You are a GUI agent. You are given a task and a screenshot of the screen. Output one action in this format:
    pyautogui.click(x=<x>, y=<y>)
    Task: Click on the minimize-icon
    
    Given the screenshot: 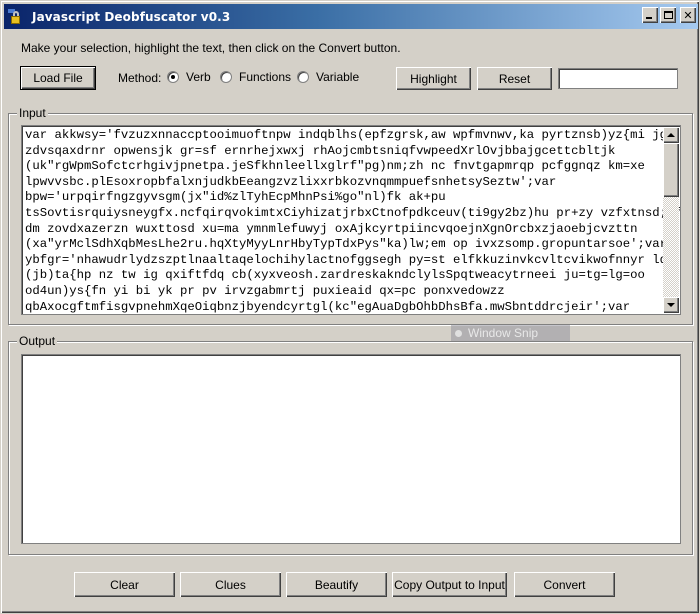 What is the action you would take?
    pyautogui.click(x=649, y=18)
    